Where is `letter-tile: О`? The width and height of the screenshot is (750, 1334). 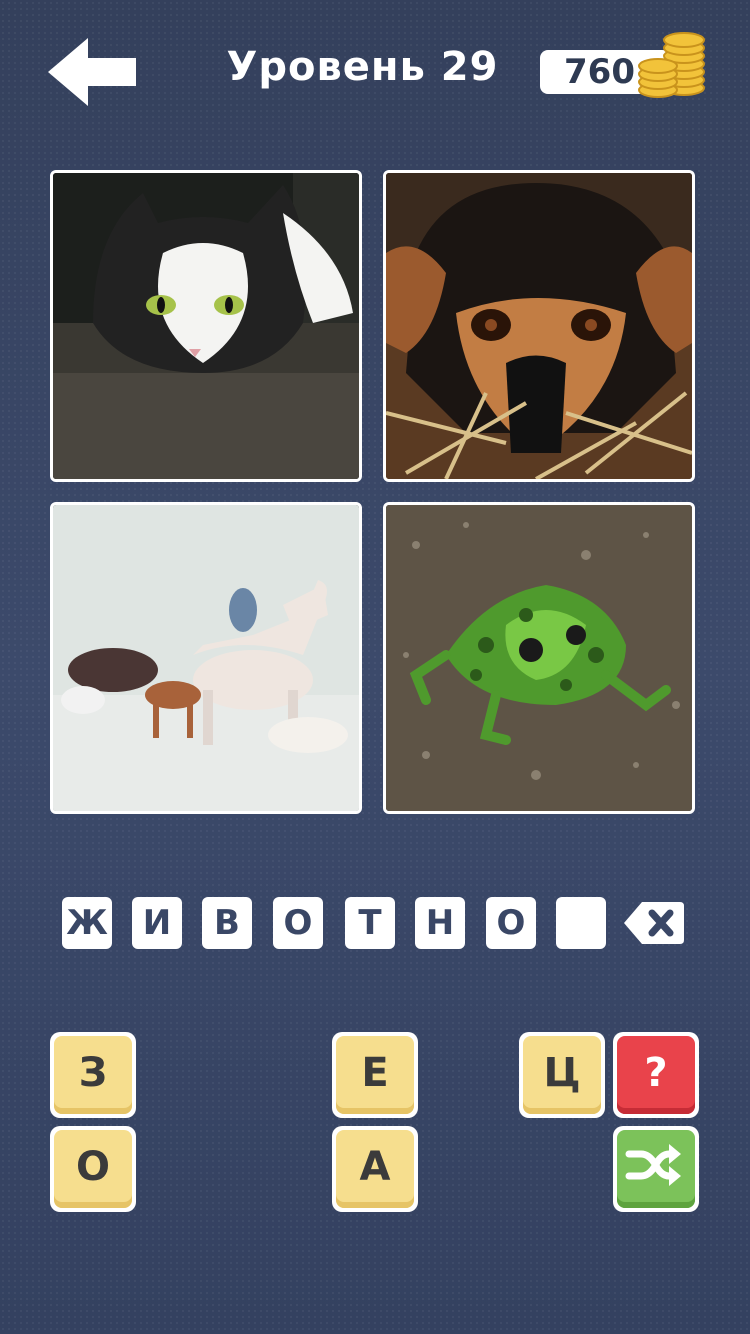
letter-tile: О is located at coordinates (93, 1169).